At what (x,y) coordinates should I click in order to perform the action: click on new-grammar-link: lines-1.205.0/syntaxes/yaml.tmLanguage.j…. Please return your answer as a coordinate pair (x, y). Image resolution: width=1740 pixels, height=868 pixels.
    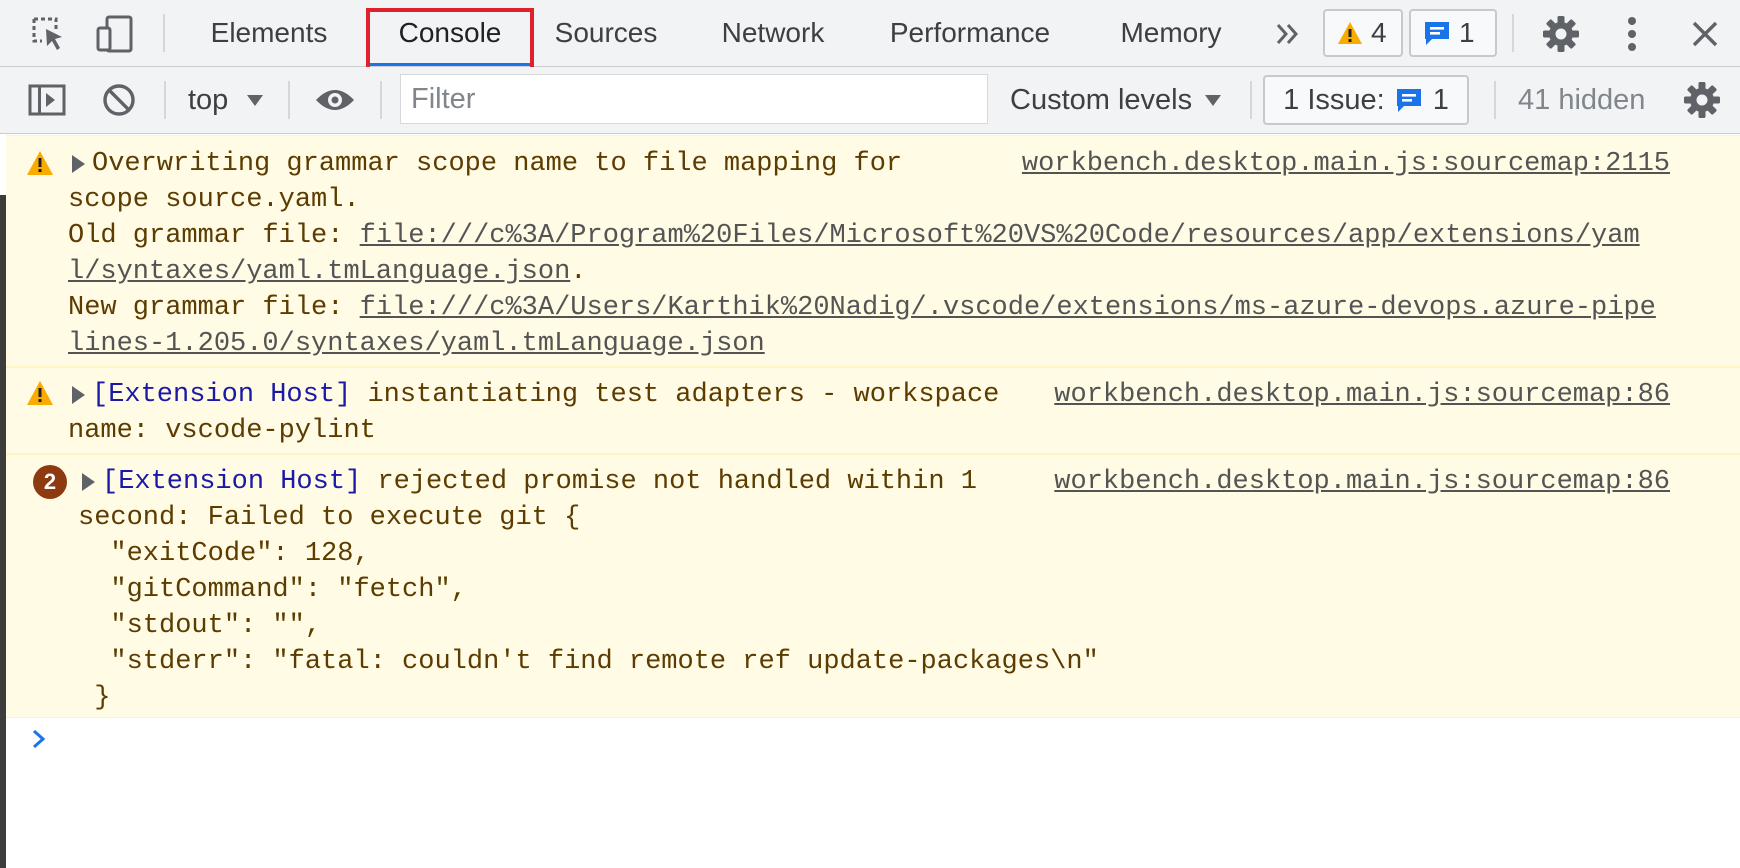
    Looking at the image, I should click on (416, 344).